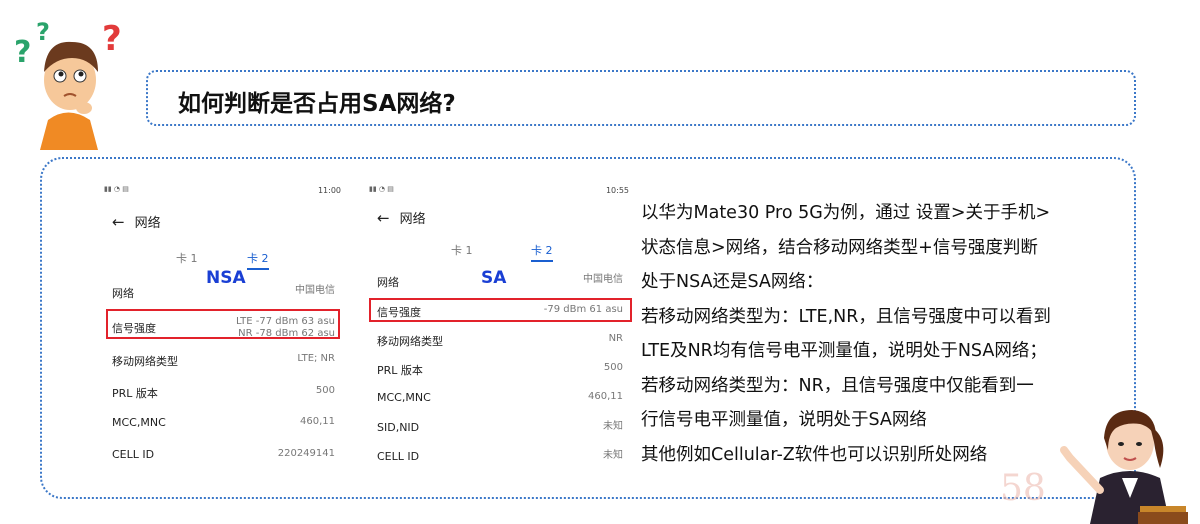 The image size is (1200, 524). I want to click on info-row-network-type: 移动网络类型 LTE; NR, so click(228, 363).